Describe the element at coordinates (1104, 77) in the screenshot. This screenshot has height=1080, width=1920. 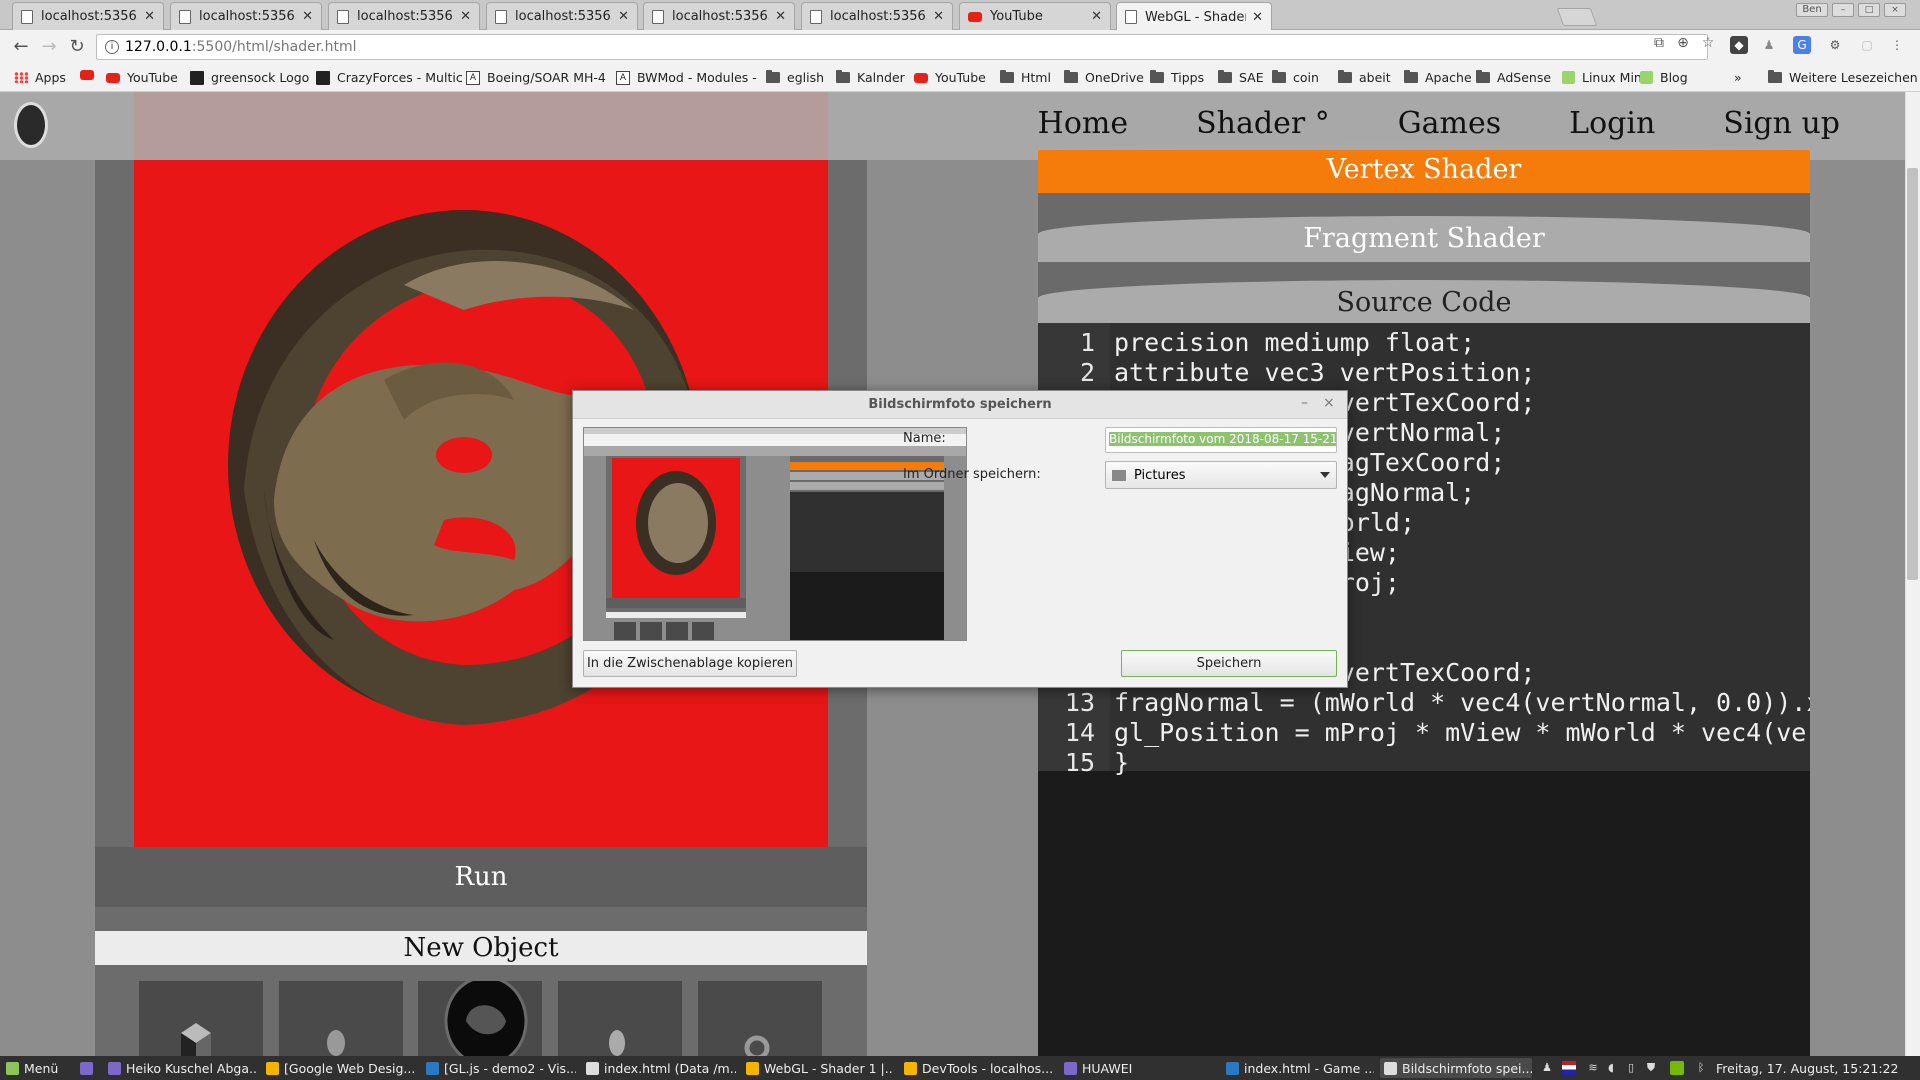
I see `bookmark-item: OneDrive` at that location.